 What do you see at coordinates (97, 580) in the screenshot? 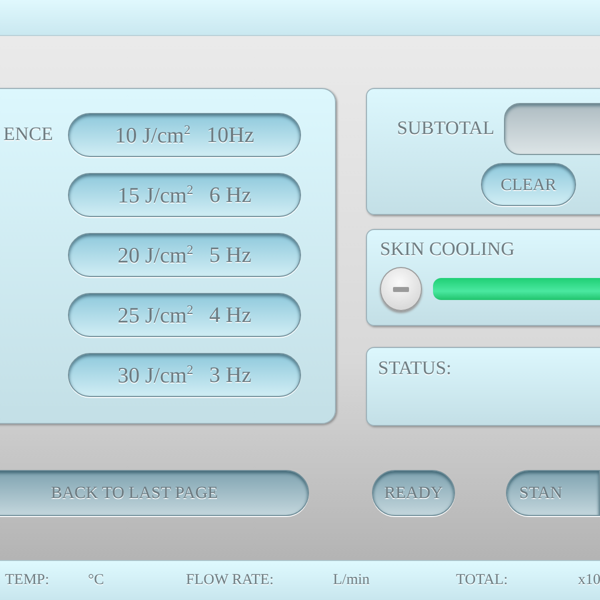
I see `status-text: °C` at bounding box center [97, 580].